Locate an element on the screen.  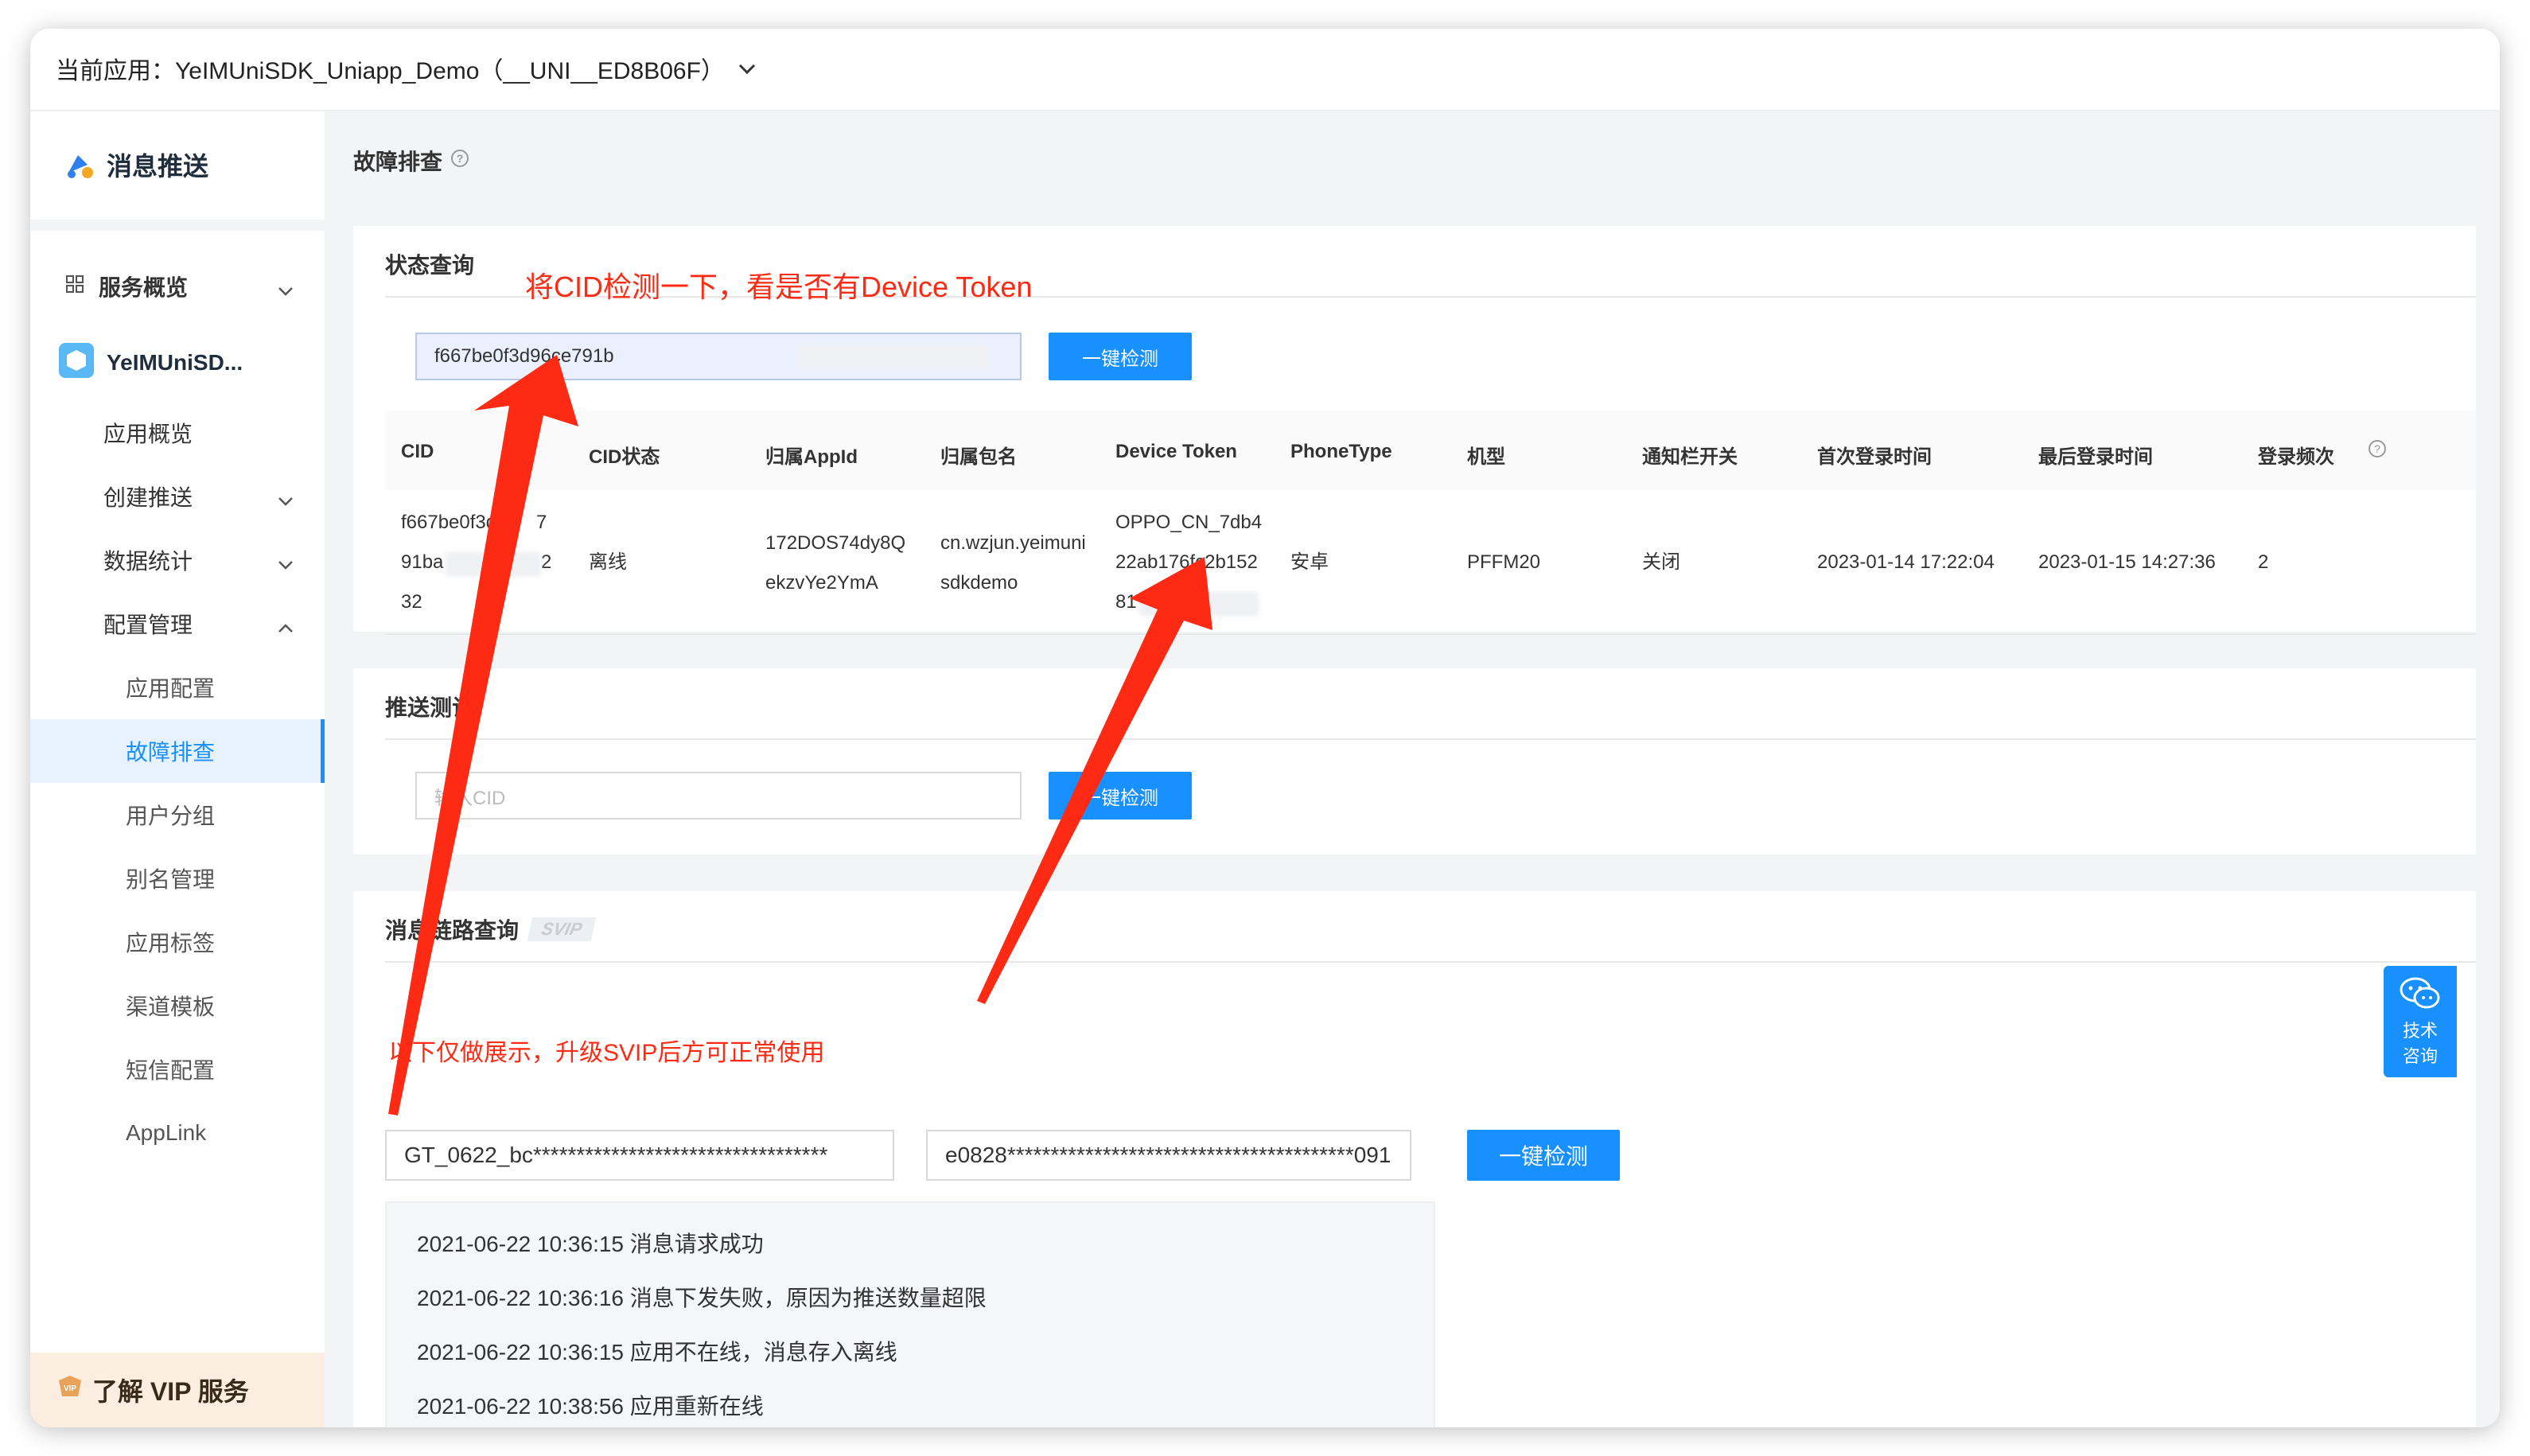
cell-model: PFFM20 is located at coordinates (1504, 562).